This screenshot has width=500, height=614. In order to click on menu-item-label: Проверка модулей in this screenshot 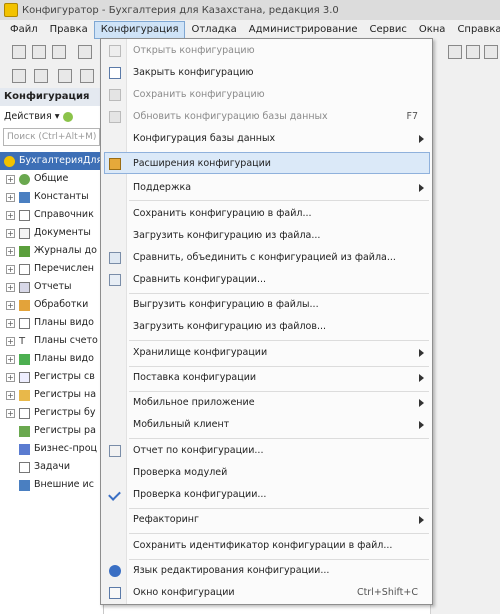, I will do `click(180, 472)`.